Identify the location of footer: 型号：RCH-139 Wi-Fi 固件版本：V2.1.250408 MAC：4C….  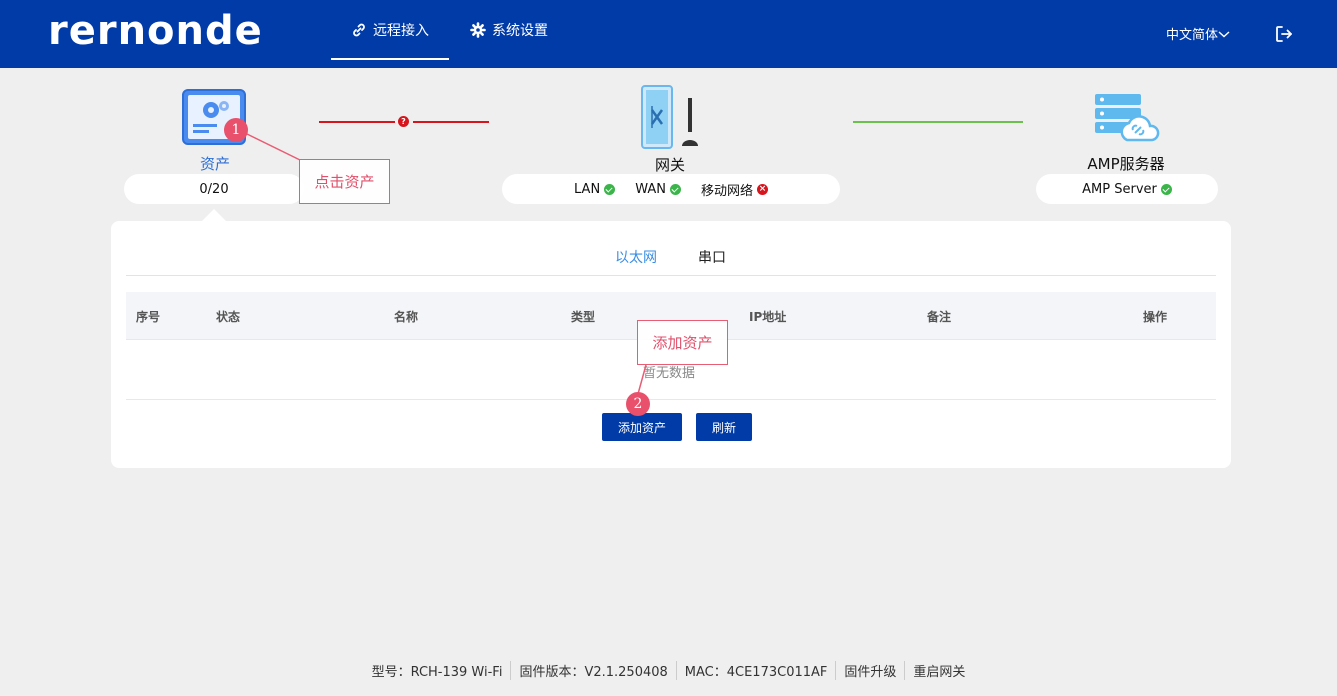
(668, 670).